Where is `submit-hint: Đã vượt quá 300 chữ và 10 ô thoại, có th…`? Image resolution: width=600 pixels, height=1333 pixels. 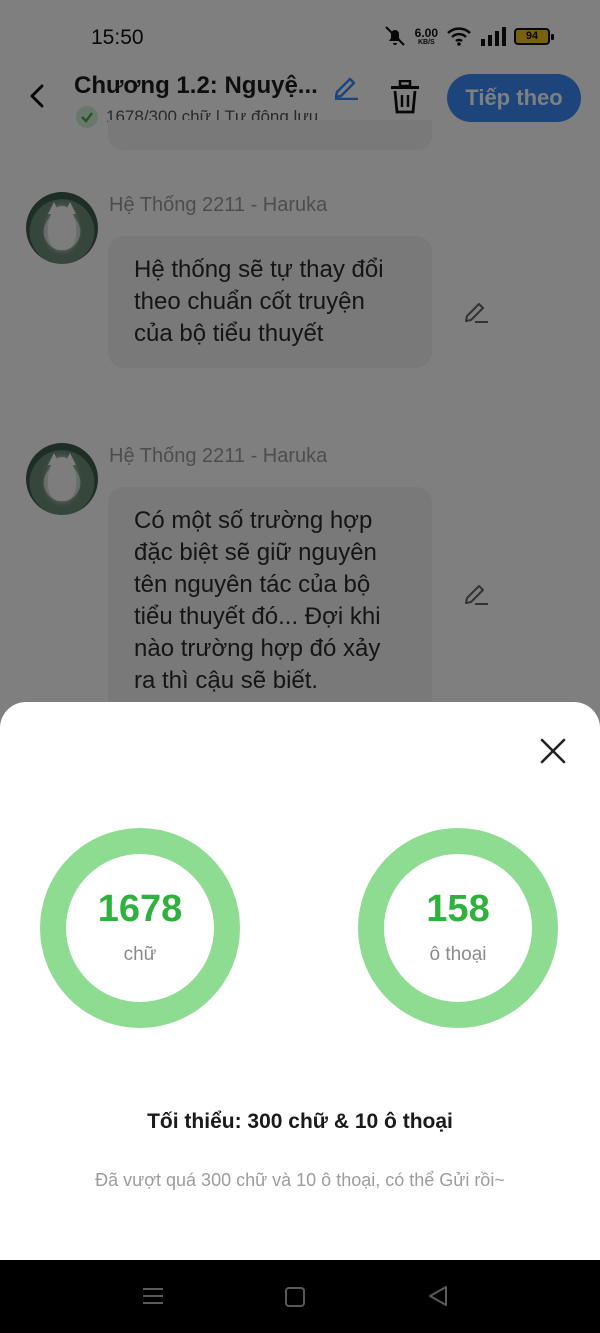
submit-hint: Đã vượt quá 300 chữ và 10 ô thoại, có th… is located at coordinates (300, 1180).